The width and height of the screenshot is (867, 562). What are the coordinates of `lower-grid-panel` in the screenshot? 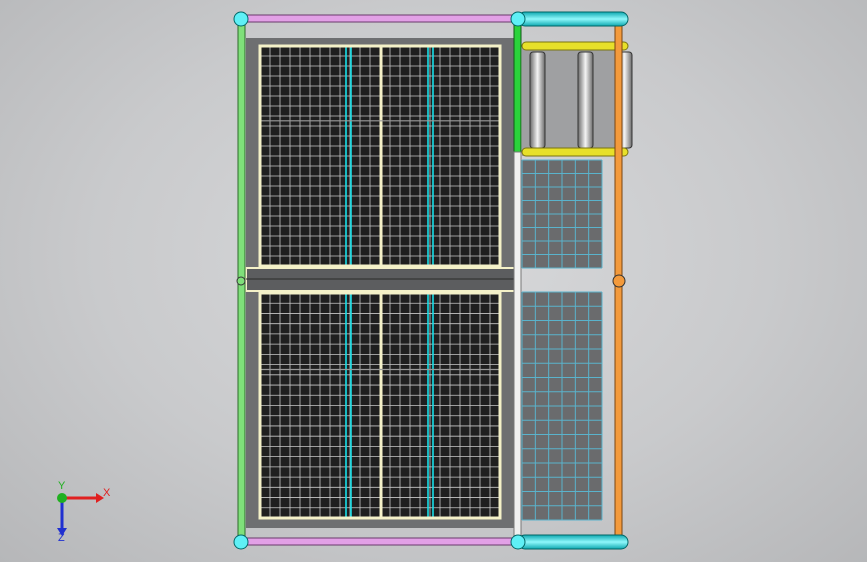 It's located at (380, 405).